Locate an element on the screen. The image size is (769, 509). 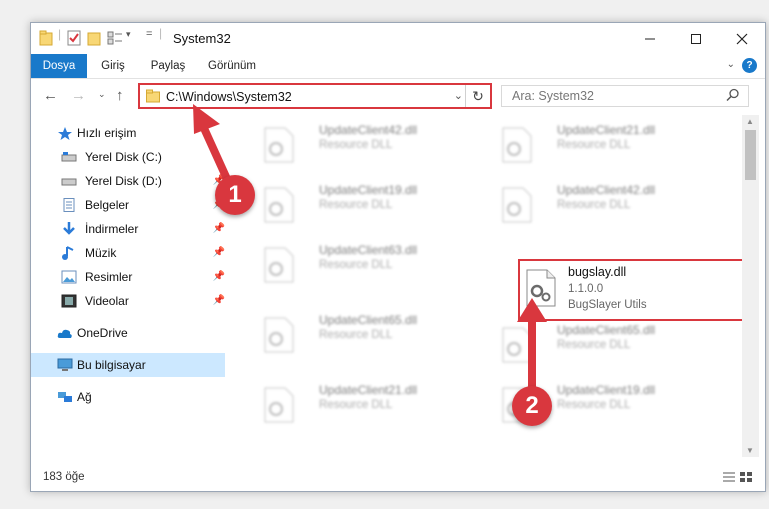
file-description: BugSlayer Utils is located at coordinates (607, 305).